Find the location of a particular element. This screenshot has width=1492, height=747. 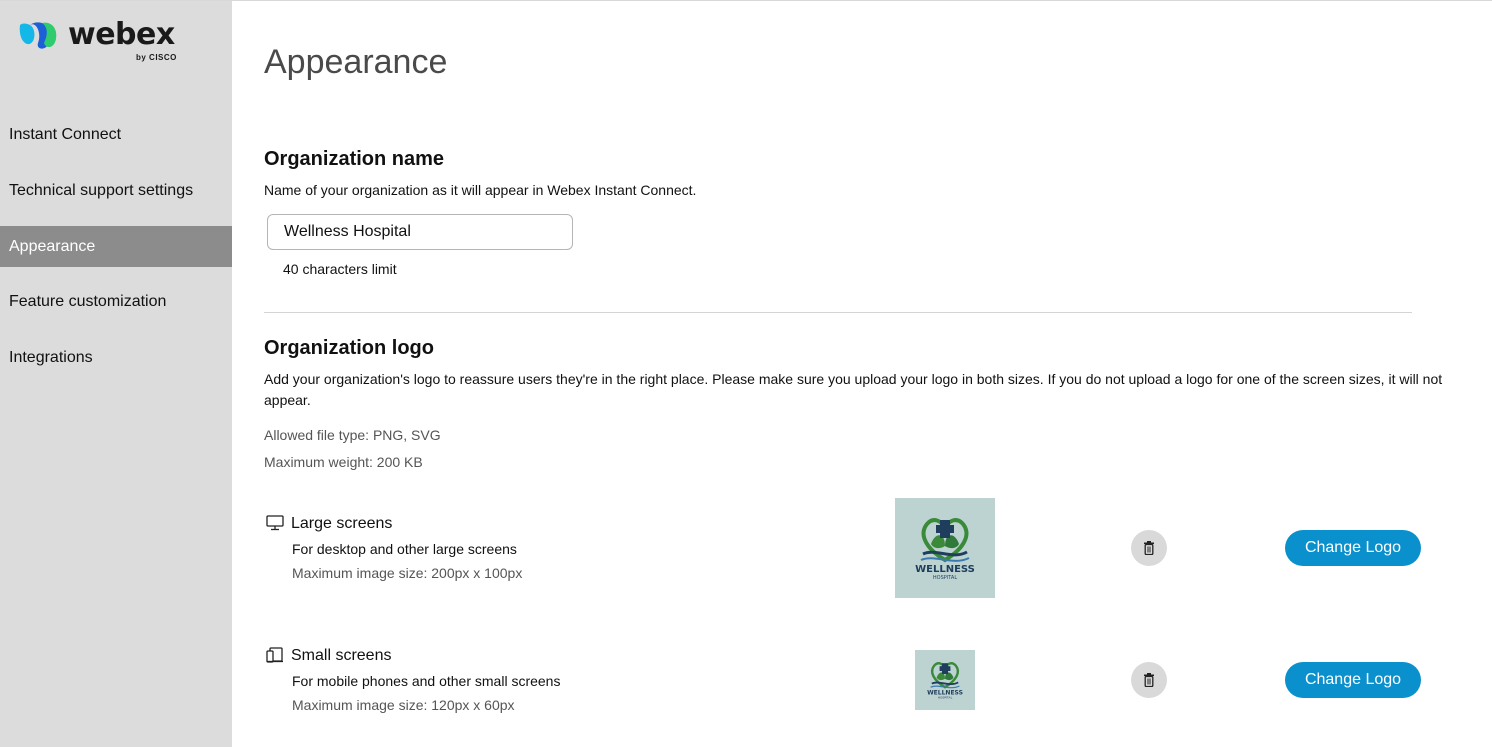

page-title: Appearance is located at coordinates (356, 62).